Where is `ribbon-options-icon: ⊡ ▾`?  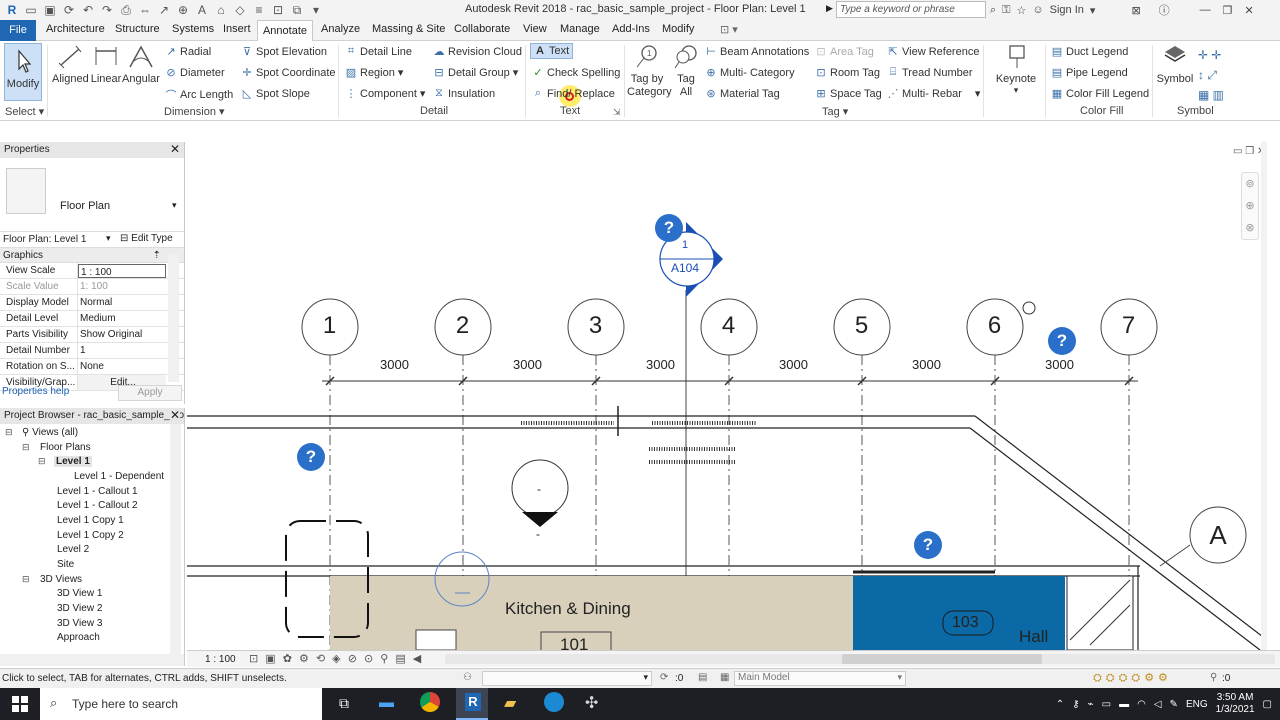 ribbon-options-icon: ⊡ ▾ is located at coordinates (729, 29).